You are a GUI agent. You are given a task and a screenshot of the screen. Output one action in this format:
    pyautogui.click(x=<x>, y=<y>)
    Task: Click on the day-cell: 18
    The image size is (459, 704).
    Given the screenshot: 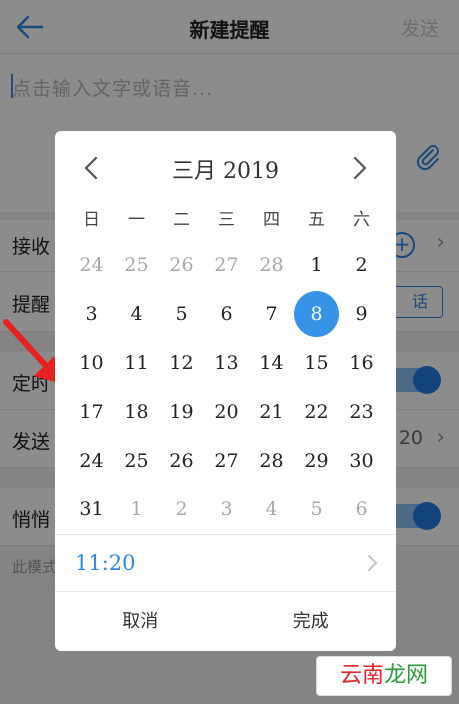 What is the action you would take?
    pyautogui.click(x=136, y=411)
    